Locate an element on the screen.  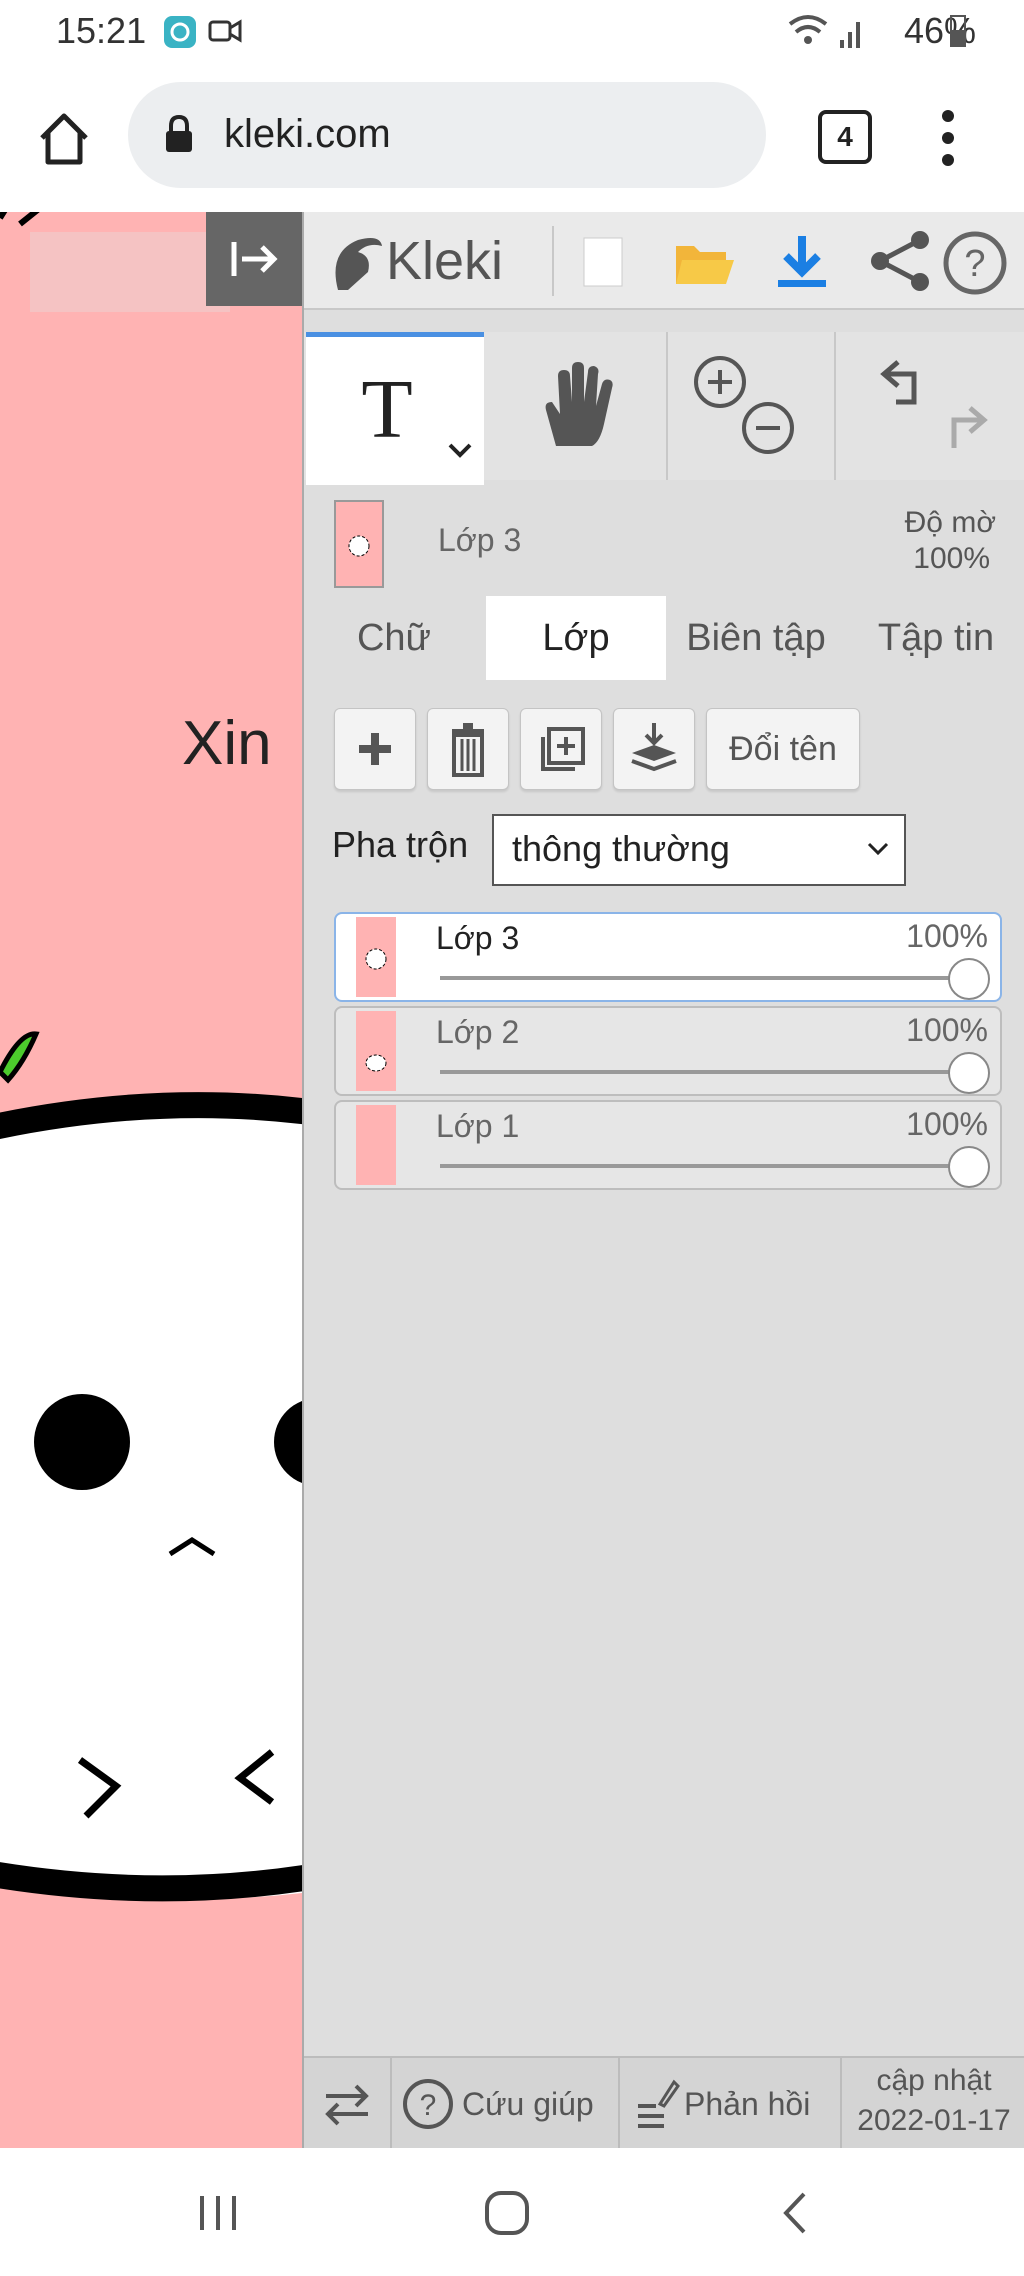
update-date: 2022-01-17 is located at coordinates (934, 2120).